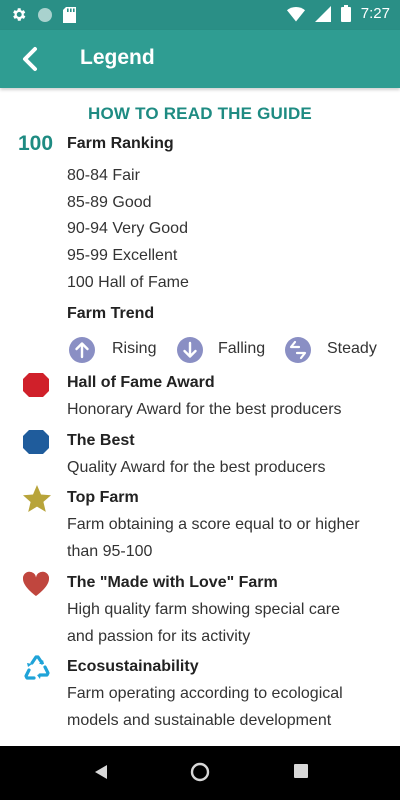 The image size is (400, 800). What do you see at coordinates (82, 350) in the screenshot?
I see `arrow-up-circle-icon` at bounding box center [82, 350].